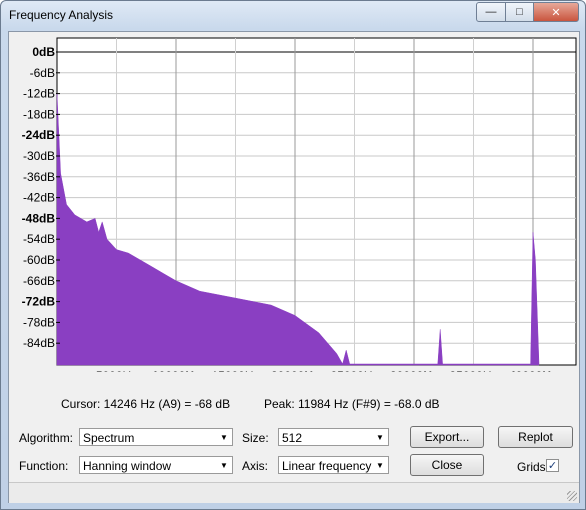 The width and height of the screenshot is (586, 510). I want to click on y-tick-label: -24dB, so click(39, 135).